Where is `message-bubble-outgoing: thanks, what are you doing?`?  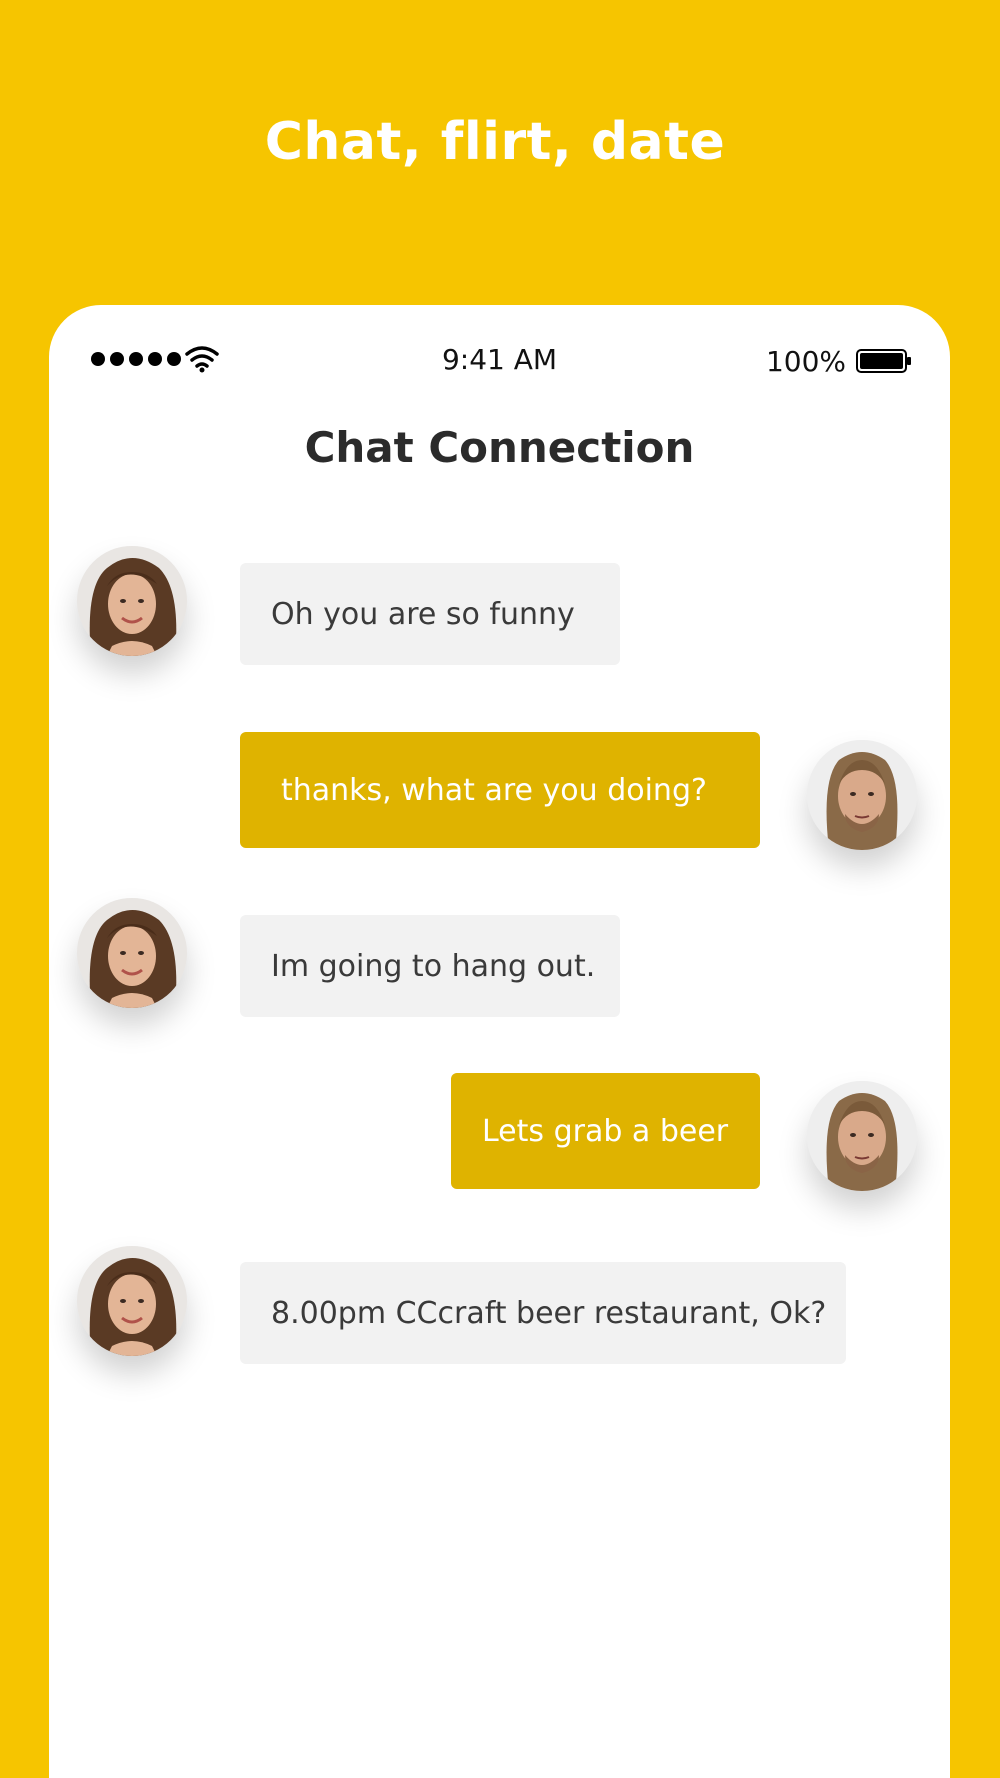
message-bubble-outgoing: thanks, what are you doing? is located at coordinates (500, 790).